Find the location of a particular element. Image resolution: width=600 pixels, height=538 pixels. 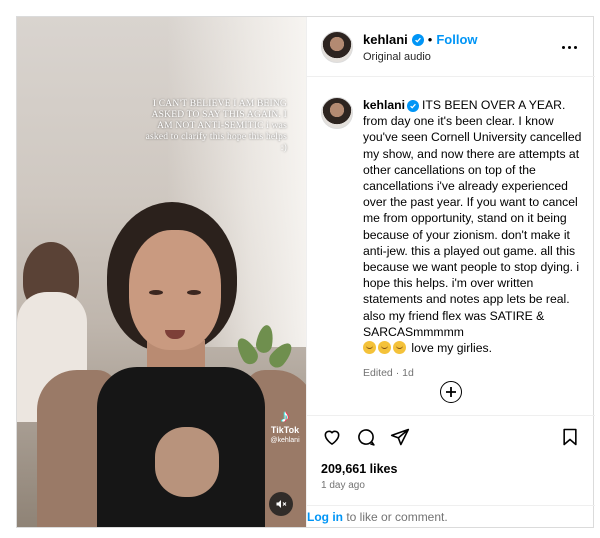

header-username: kehlani is located at coordinates (385, 40).